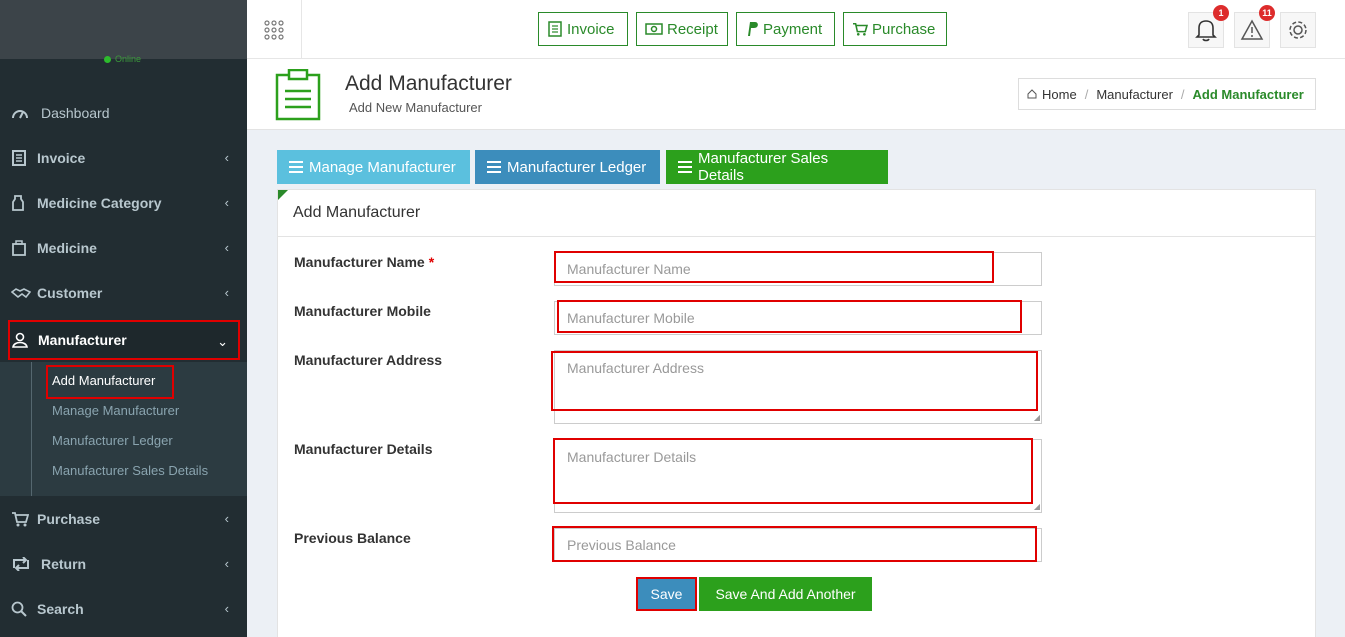  Describe the element at coordinates (31, 429) in the screenshot. I see `submenu-line` at that location.